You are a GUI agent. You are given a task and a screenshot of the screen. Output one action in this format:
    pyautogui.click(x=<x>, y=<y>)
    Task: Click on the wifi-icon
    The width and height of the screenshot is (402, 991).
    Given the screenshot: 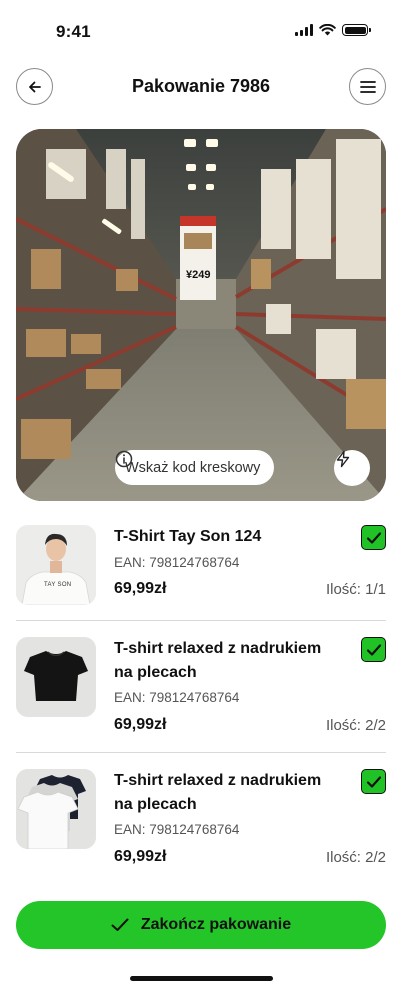 What is the action you would take?
    pyautogui.click(x=327, y=30)
    